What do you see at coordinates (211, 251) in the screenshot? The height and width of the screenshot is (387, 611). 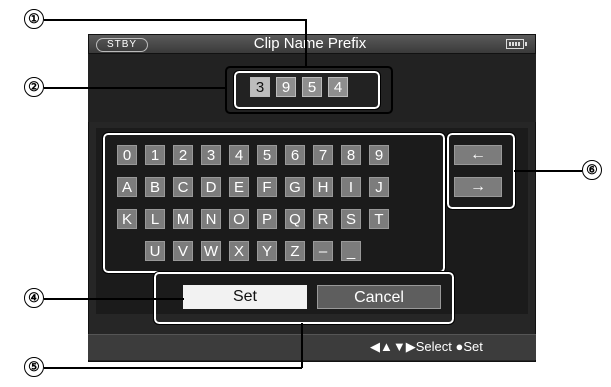 I see `key-W: W` at bounding box center [211, 251].